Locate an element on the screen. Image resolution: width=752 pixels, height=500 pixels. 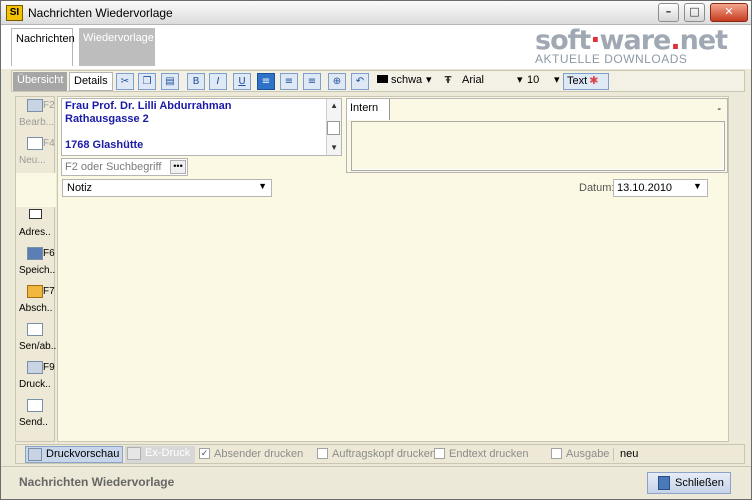
tab-uebersicht: Übersicht is located at coordinates (40, 81).